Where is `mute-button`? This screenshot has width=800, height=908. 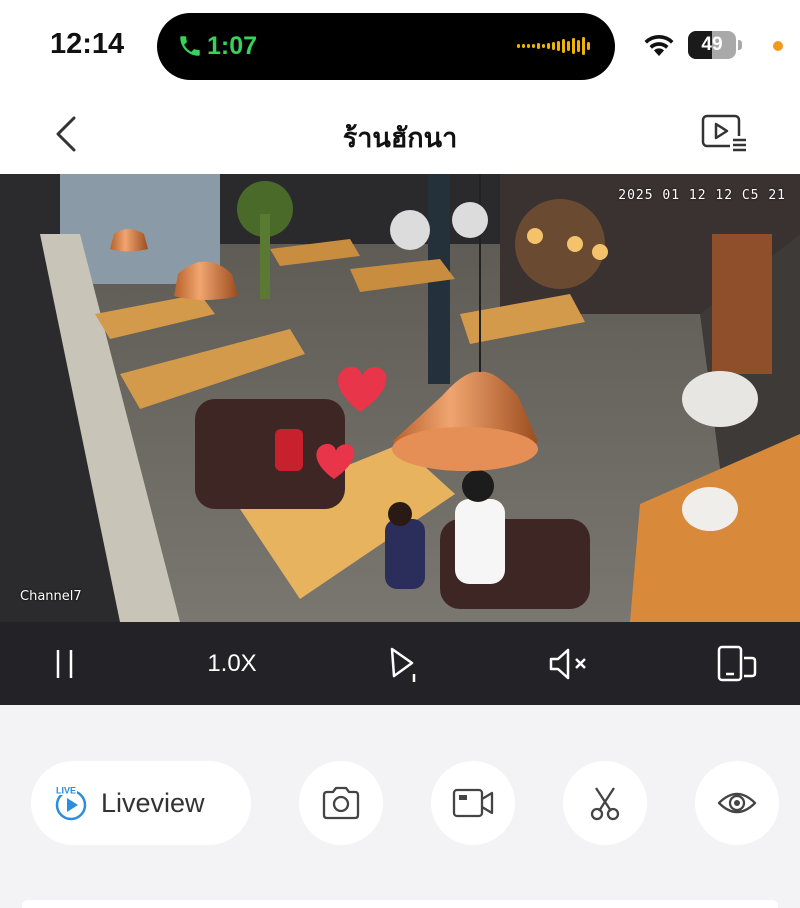 mute-button is located at coordinates (569, 664).